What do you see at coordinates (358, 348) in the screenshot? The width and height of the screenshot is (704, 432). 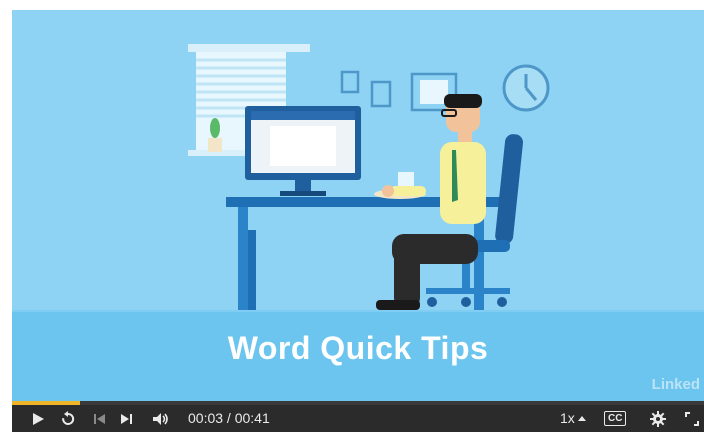 I see `video-title: Word Quick Tips` at bounding box center [358, 348].